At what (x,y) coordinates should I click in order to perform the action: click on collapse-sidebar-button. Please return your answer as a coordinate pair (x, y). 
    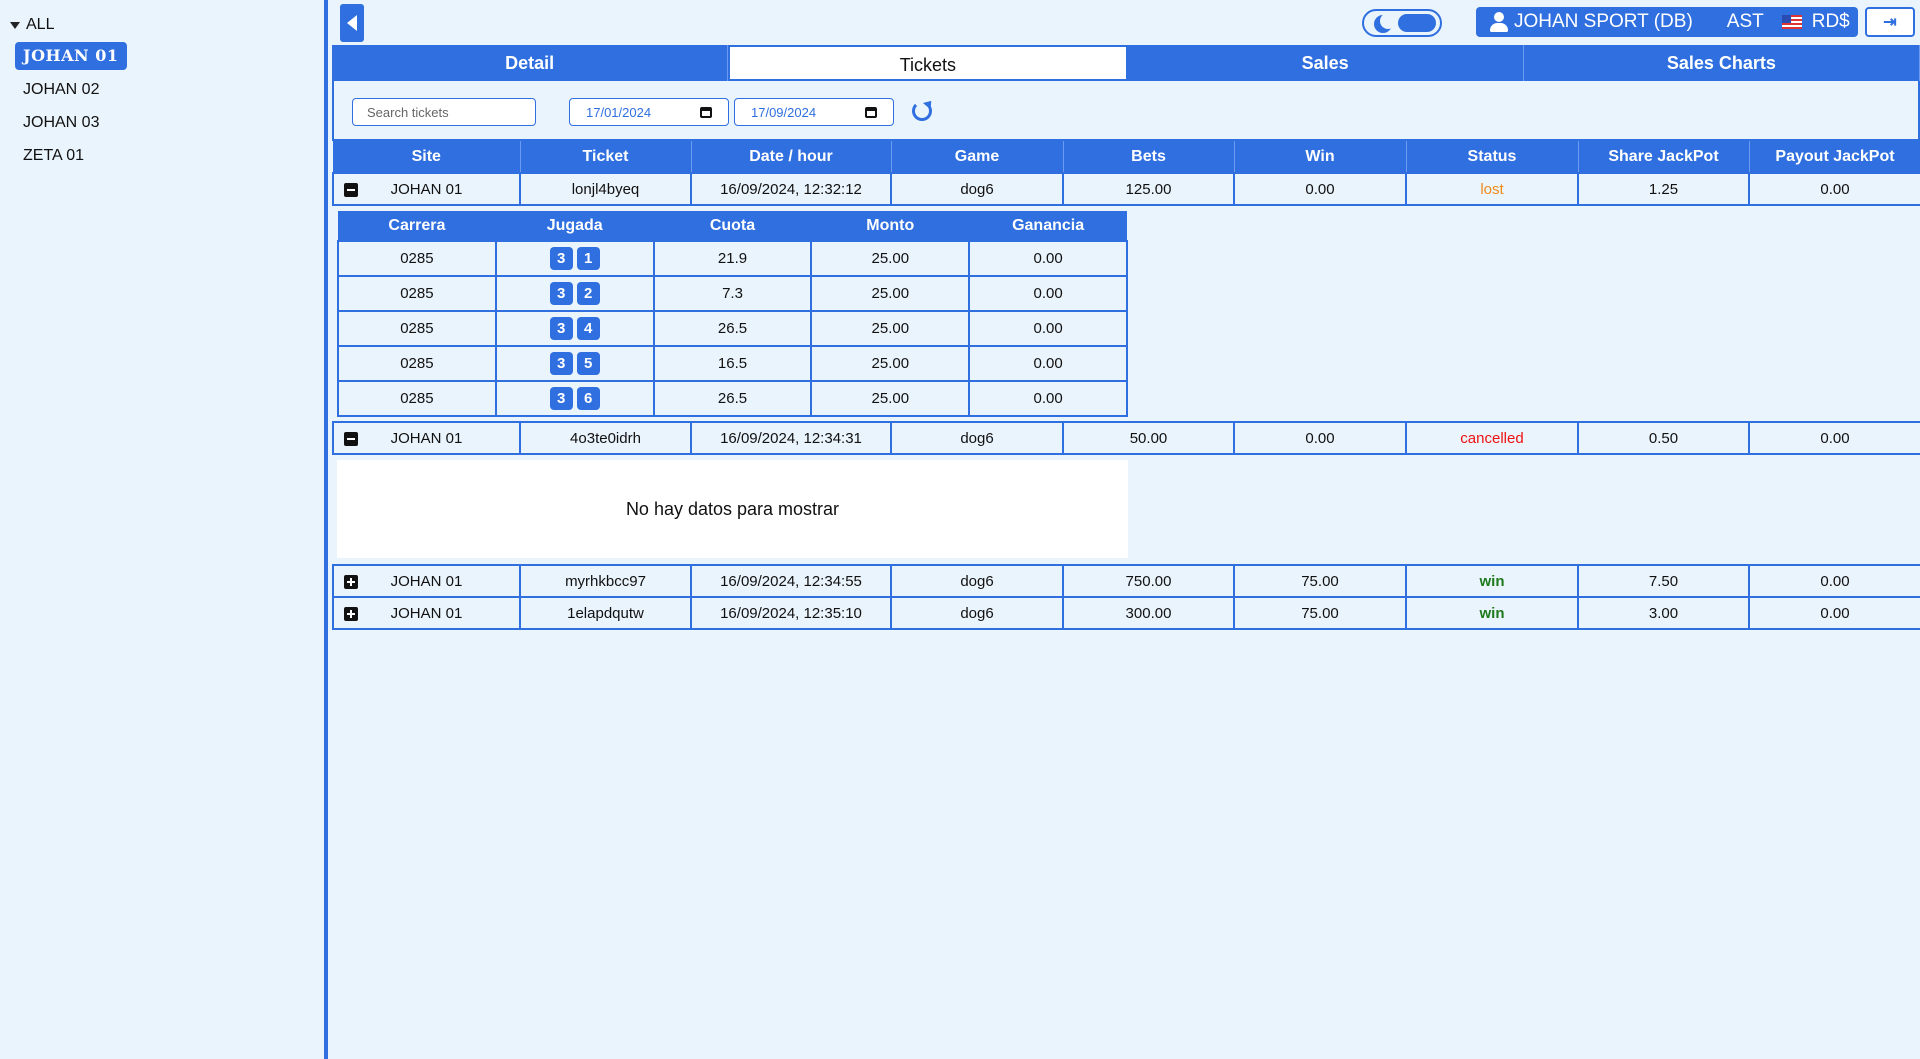
    Looking at the image, I should click on (352, 23).